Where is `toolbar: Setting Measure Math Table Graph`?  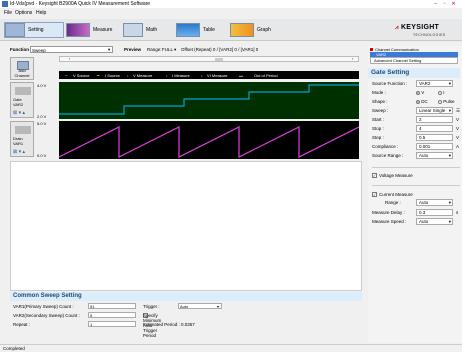 toolbar: Setting Measure Math Table Graph is located at coordinates (231, 30).